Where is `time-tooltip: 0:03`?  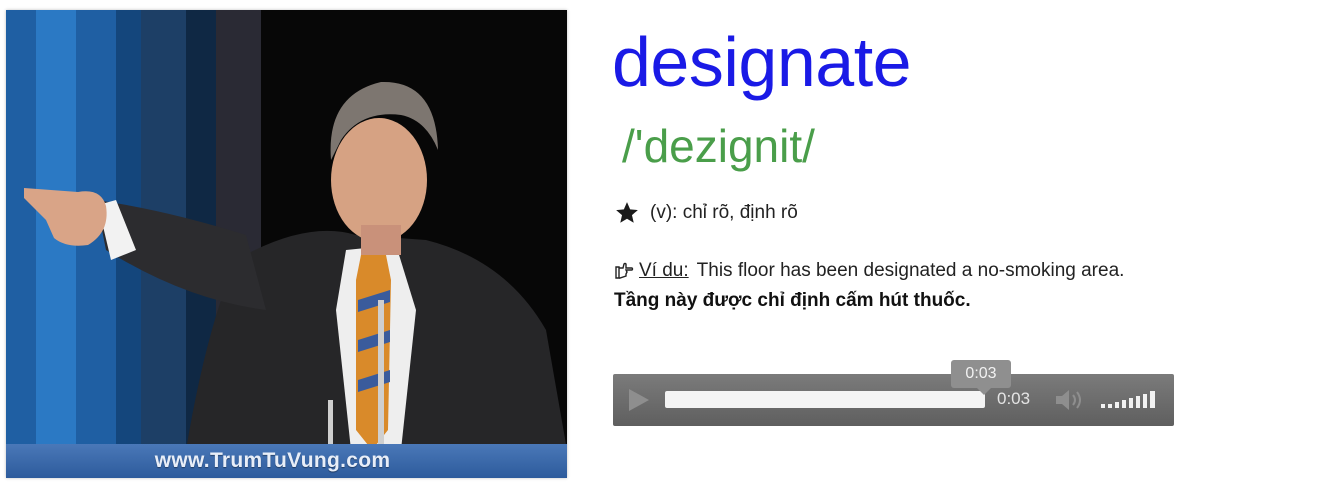 time-tooltip: 0:03 is located at coordinates (981, 377).